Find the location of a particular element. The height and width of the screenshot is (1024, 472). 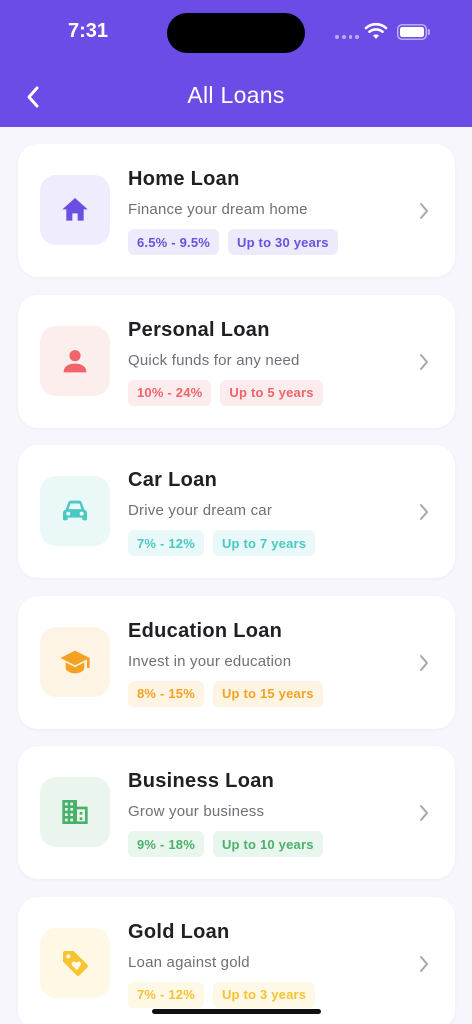

car-icon is located at coordinates (75, 511).